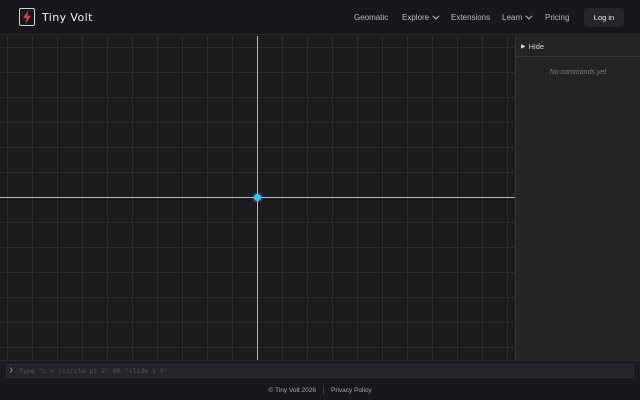 The image size is (640, 400). I want to click on footer-divider, so click(323, 390).